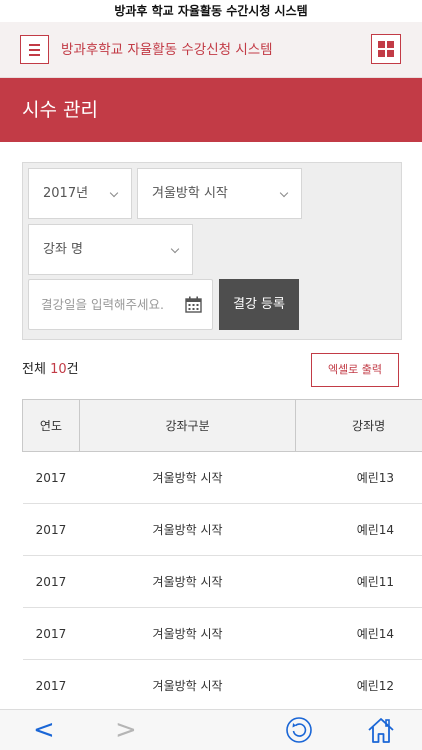  Describe the element at coordinates (167, 50) in the screenshot. I see `app-title: 방과후학교 자율활동 수강신청 시스템` at that location.